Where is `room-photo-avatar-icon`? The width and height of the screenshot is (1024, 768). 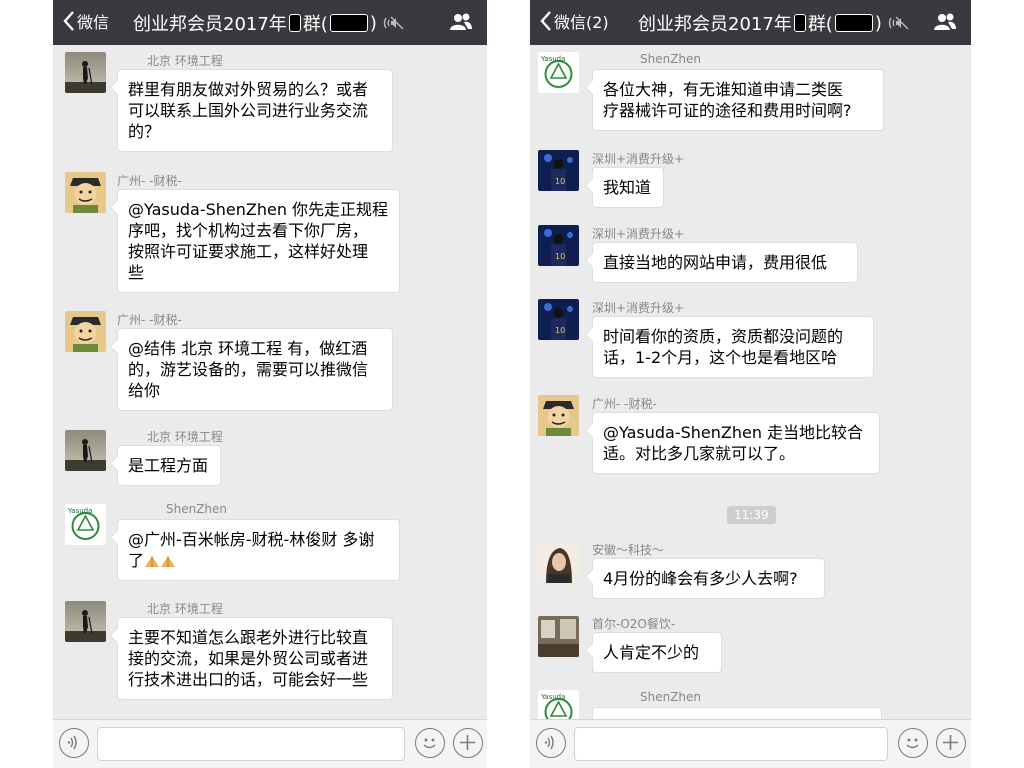 room-photo-avatar-icon is located at coordinates (558, 636).